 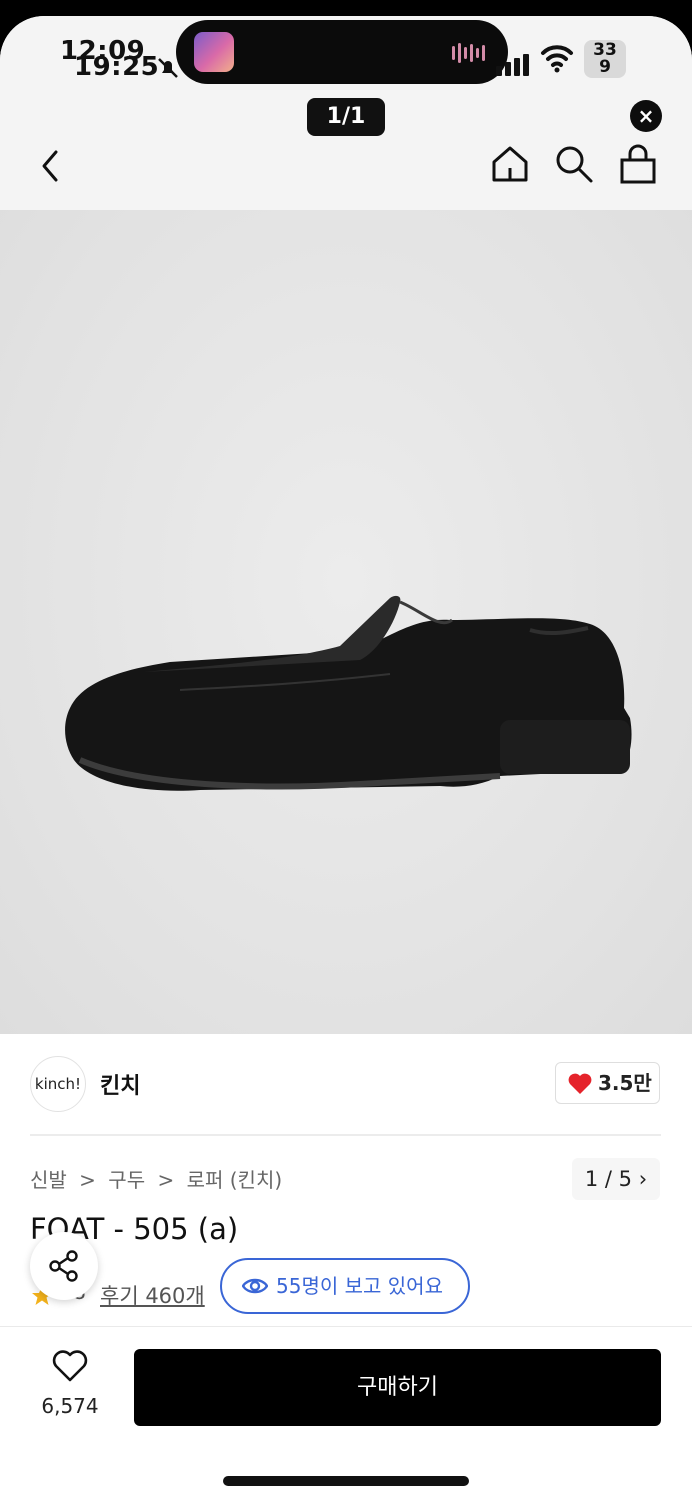 What do you see at coordinates (346, 117) in the screenshot?
I see `page-indicator: 1/1` at bounding box center [346, 117].